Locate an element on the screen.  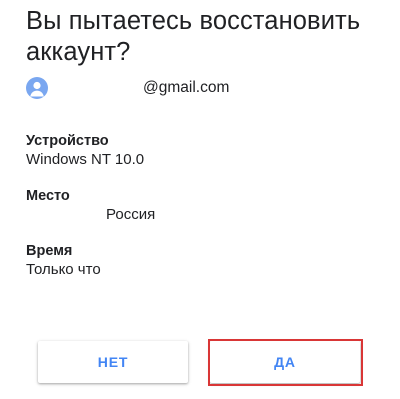
device-value: Windows NT 10.0 is located at coordinates (85, 159).